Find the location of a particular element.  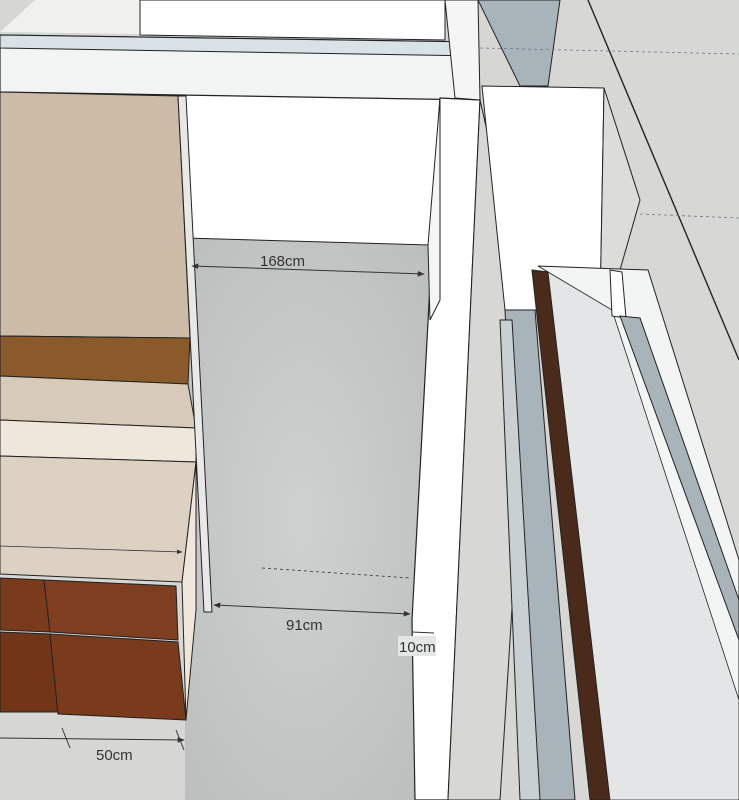

dimension-50: 50cm is located at coordinates (92, 745).